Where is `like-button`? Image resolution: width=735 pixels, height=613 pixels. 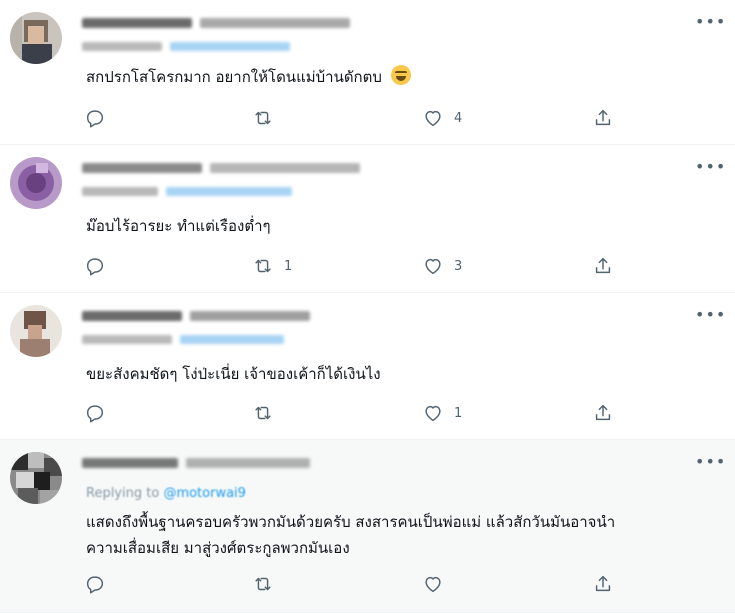
like-button is located at coordinates (438, 584).